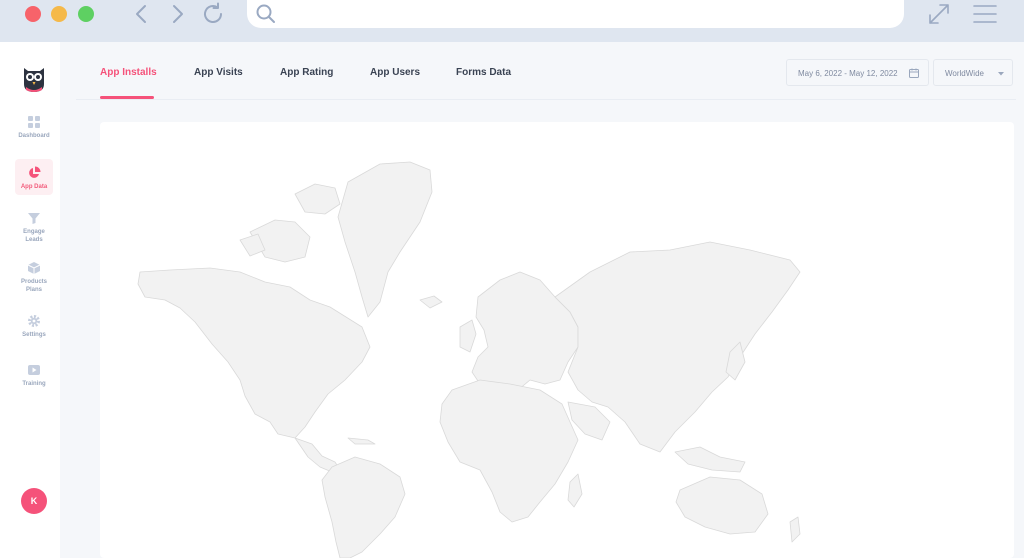  I want to click on tab-app-rating: App Rating, so click(306, 72).